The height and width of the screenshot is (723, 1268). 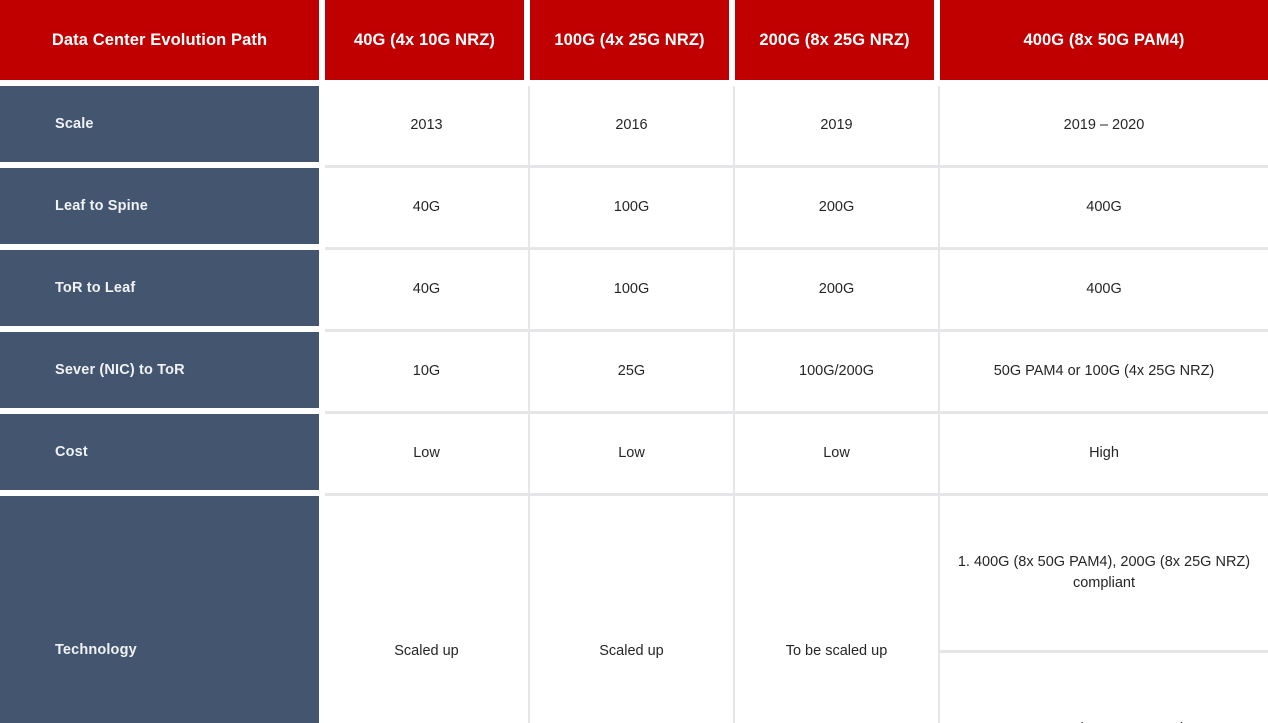 I want to click on row-label-scale: Scale, so click(x=162, y=127).